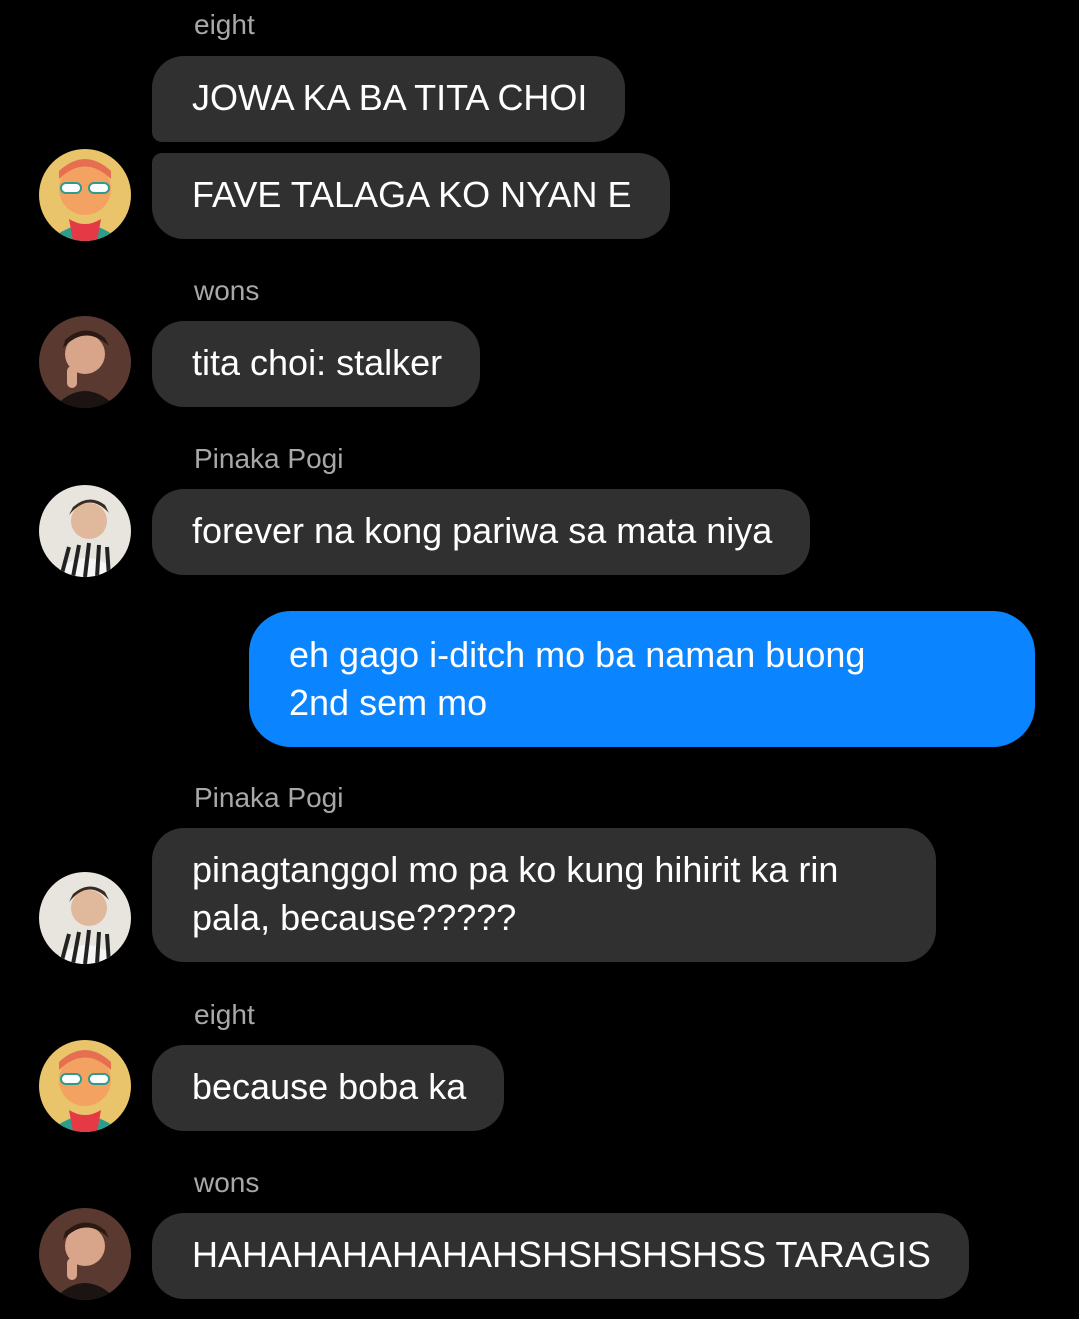 The width and height of the screenshot is (1079, 1319). I want to click on message-text: forever na kong pariwa sa mata niya, so click(482, 530).